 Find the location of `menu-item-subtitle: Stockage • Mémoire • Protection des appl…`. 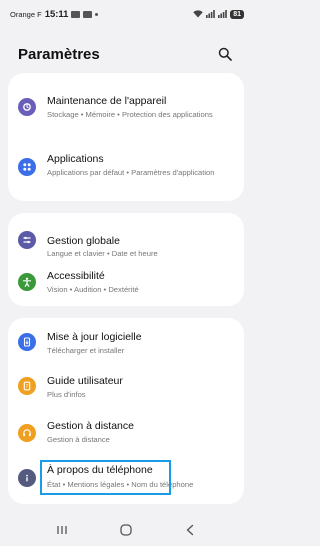

menu-item-subtitle: Stockage • Mémoire • Protection des appl… is located at coordinates (130, 114).